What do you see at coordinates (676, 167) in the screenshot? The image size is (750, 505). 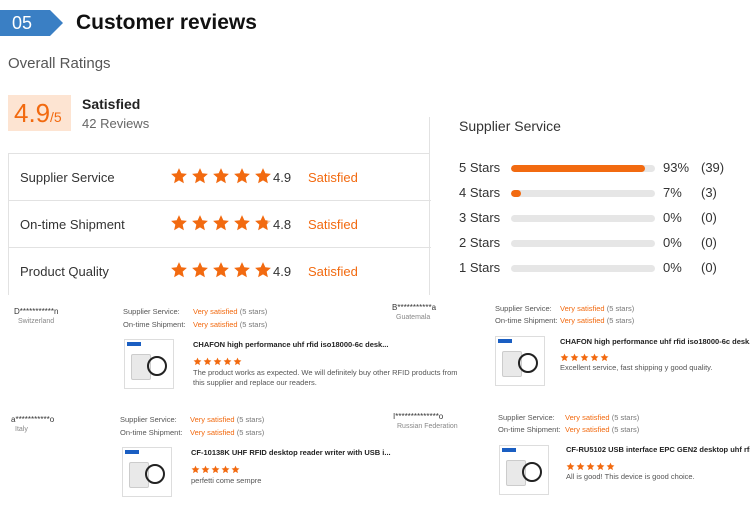 I see `distribution-percent: 93%` at bounding box center [676, 167].